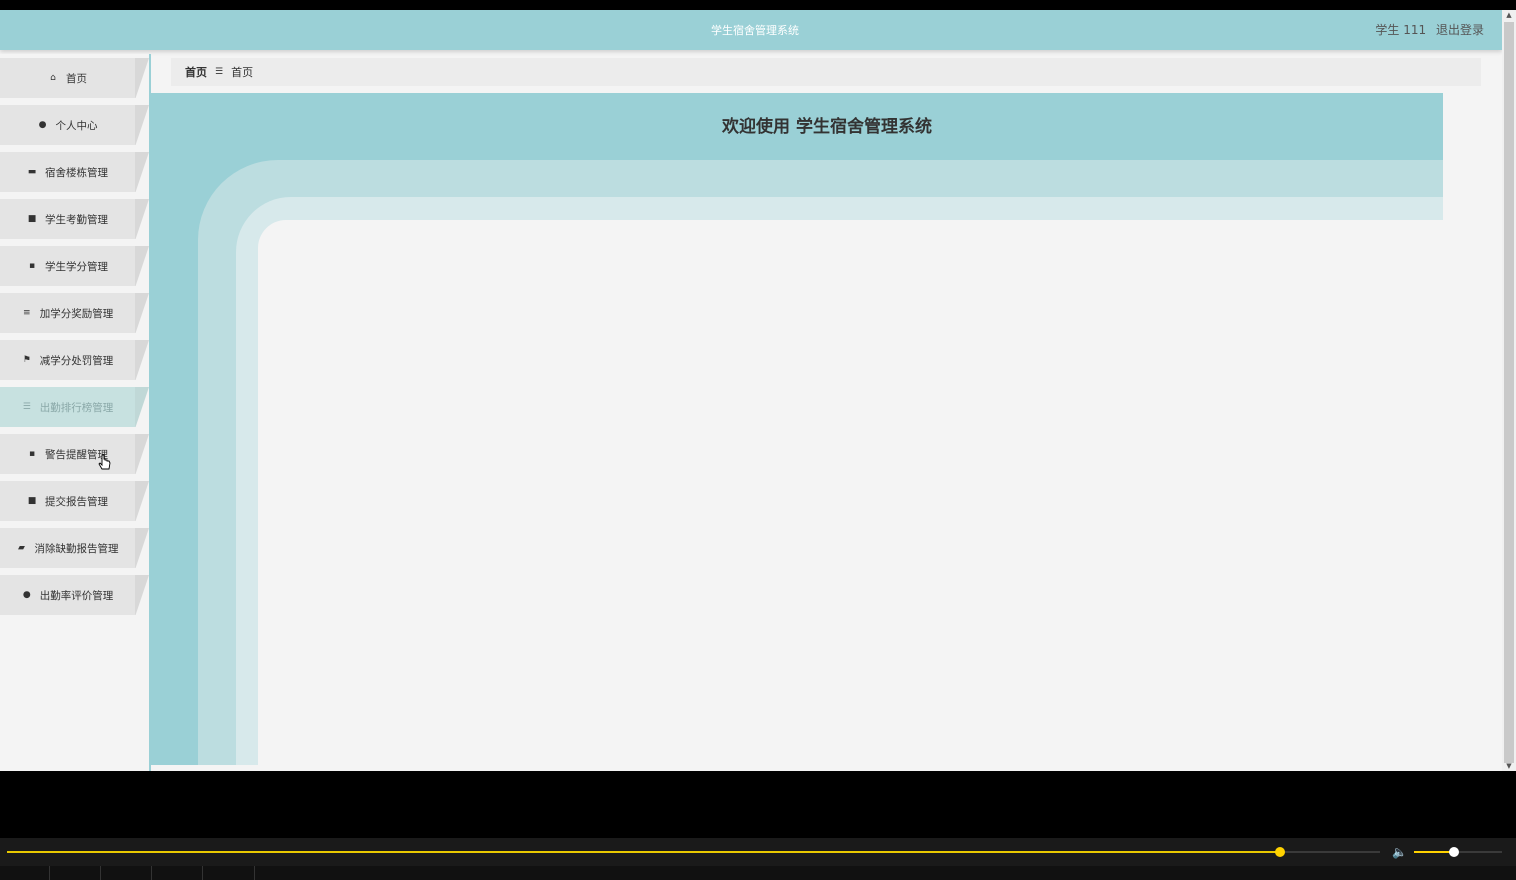  What do you see at coordinates (26, 595) in the screenshot?
I see `map-pin-icon: ●` at bounding box center [26, 595].